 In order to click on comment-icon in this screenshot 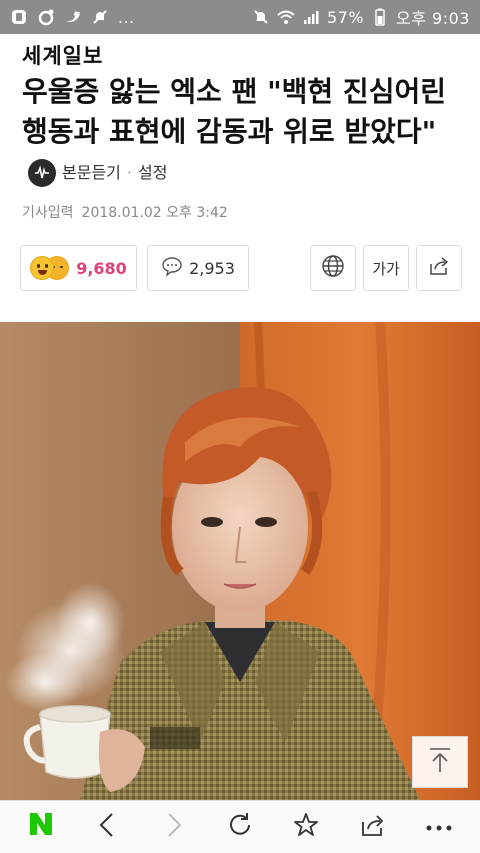, I will do `click(172, 268)`.